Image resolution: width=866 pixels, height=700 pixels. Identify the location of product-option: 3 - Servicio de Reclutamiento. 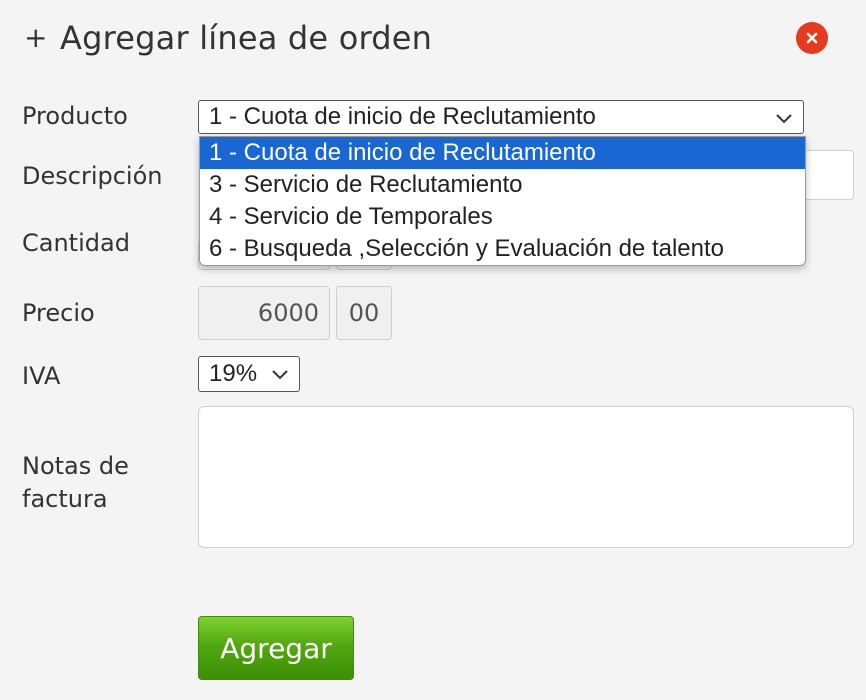
(502, 185).